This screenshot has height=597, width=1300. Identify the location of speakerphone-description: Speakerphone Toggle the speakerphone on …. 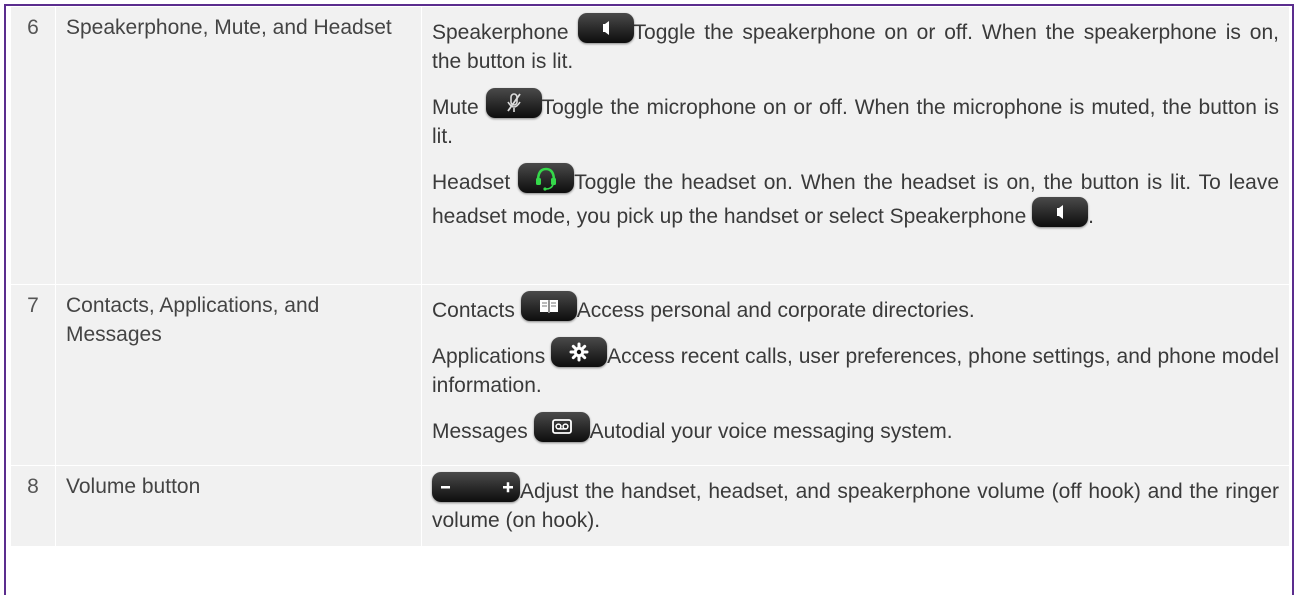
(855, 44).